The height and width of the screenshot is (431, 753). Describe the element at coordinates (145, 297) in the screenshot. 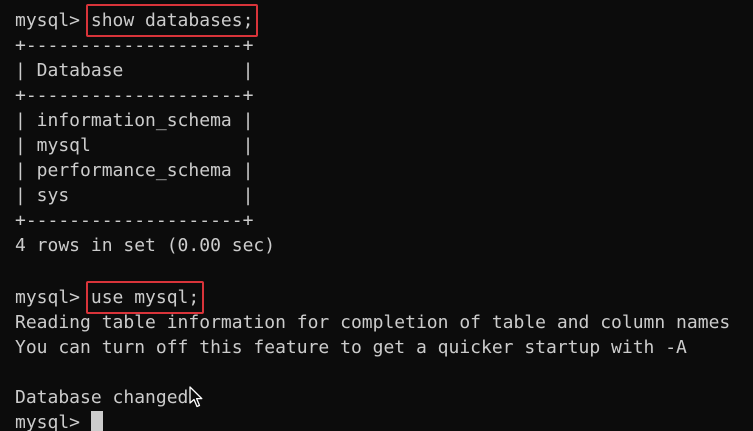

I see `highlighted-command-use-mysql: use mysql;` at that location.